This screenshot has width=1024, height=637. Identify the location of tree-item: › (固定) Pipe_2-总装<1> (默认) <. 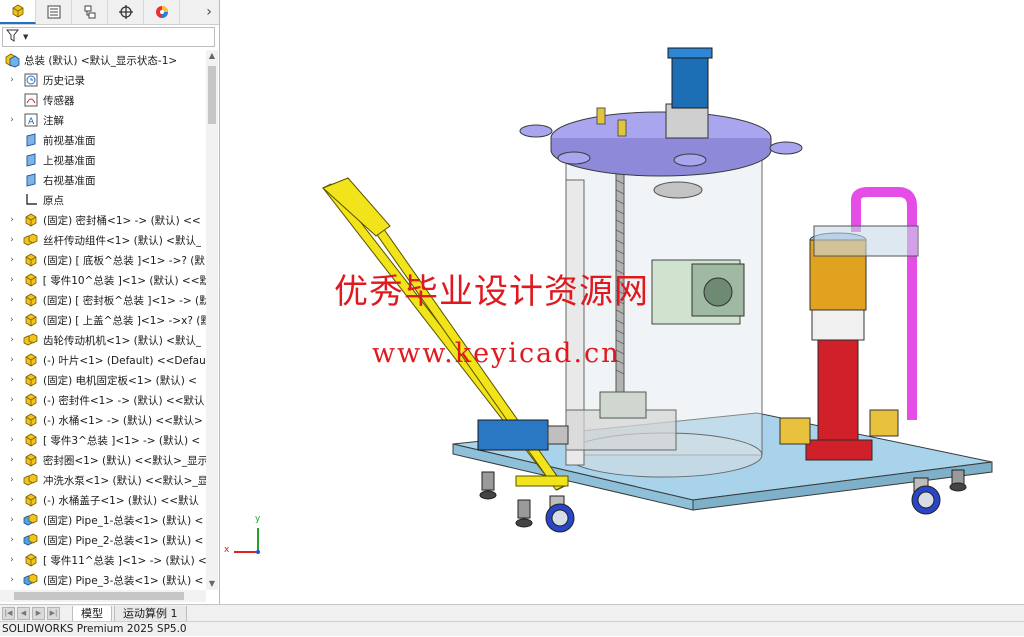
(103, 540).